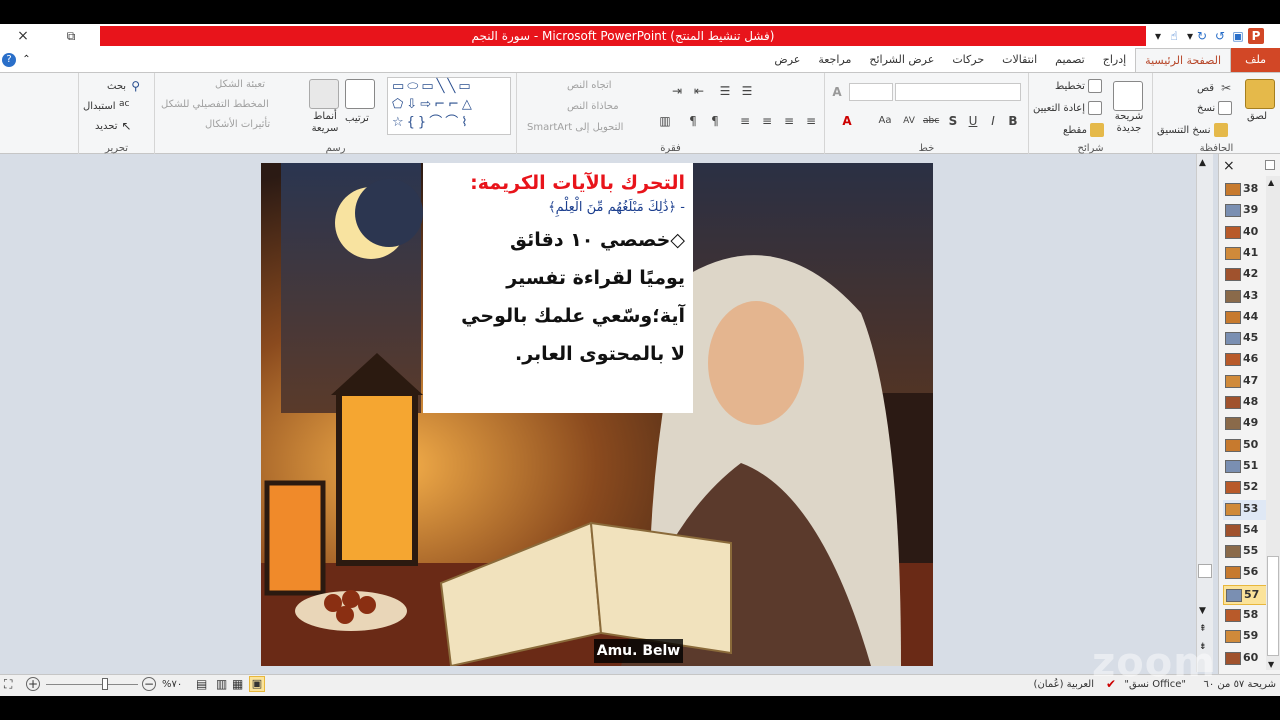 The height and width of the screenshot is (720, 1280). What do you see at coordinates (1064, 684) in the screenshot?
I see `language-indicator: العربية (عُمان)` at bounding box center [1064, 684].